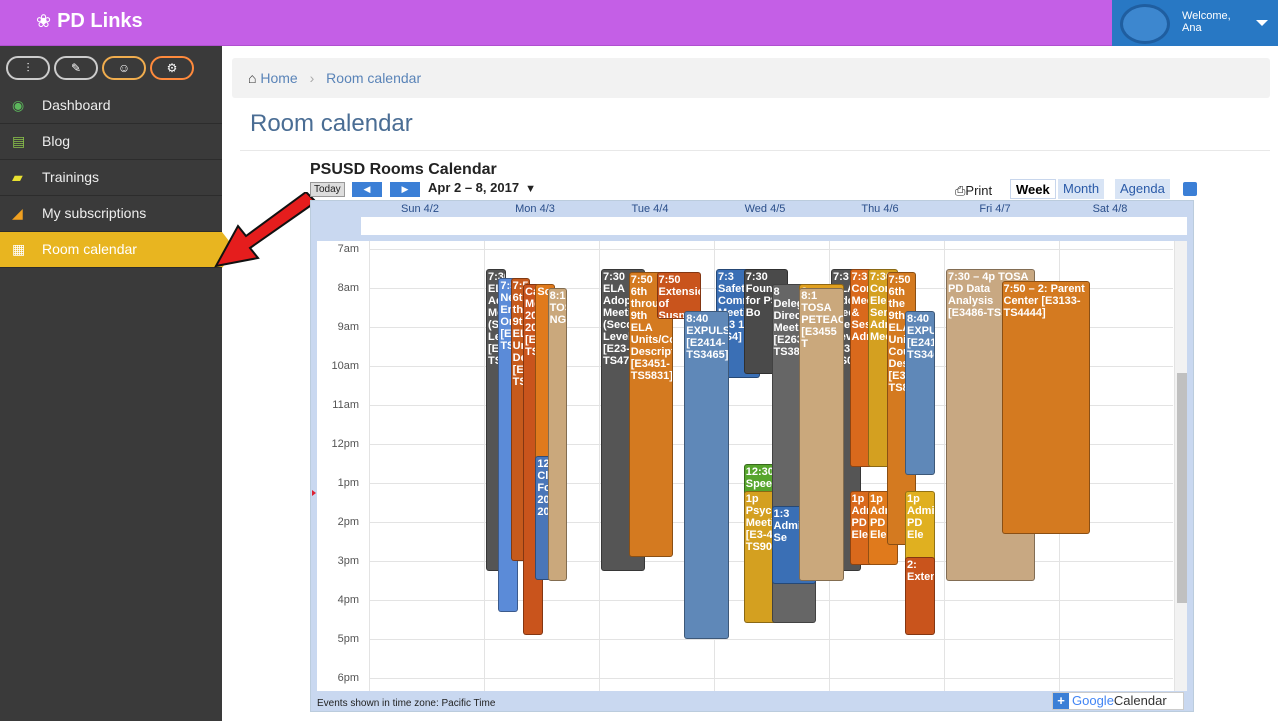  Describe the element at coordinates (1046, 407) in the screenshot. I see `calendar-event: 7:50 – 2: Parent Center [E3133-TS4444]` at that location.